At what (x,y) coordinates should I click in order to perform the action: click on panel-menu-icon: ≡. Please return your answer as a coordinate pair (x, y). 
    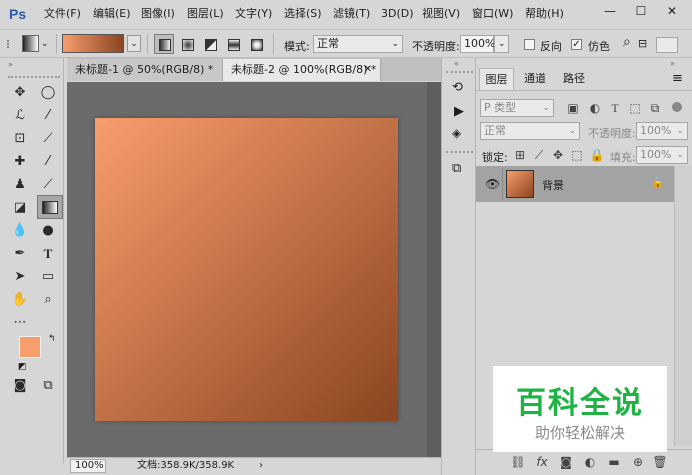
    Looking at the image, I should click on (677, 78).